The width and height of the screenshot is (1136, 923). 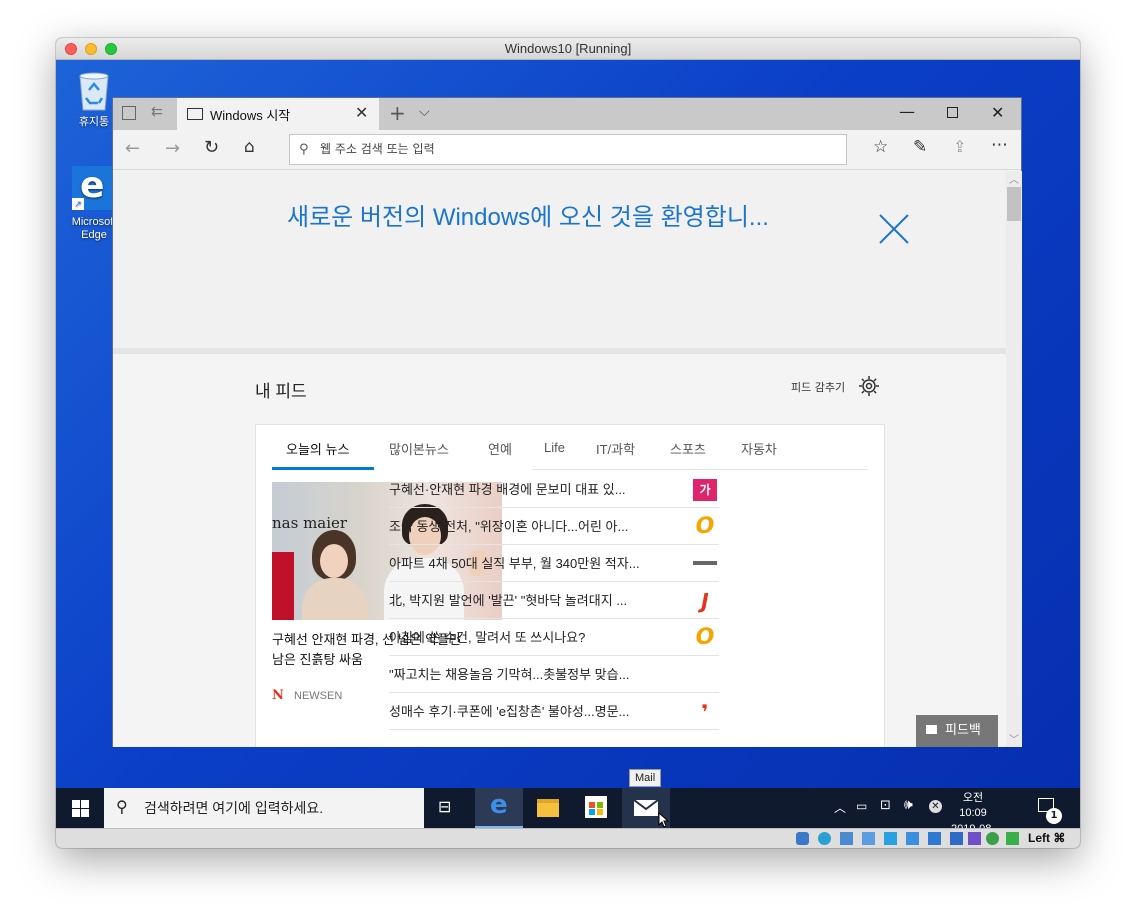 What do you see at coordinates (890, 838) in the screenshot?
I see `shared-folder-icon` at bounding box center [890, 838].